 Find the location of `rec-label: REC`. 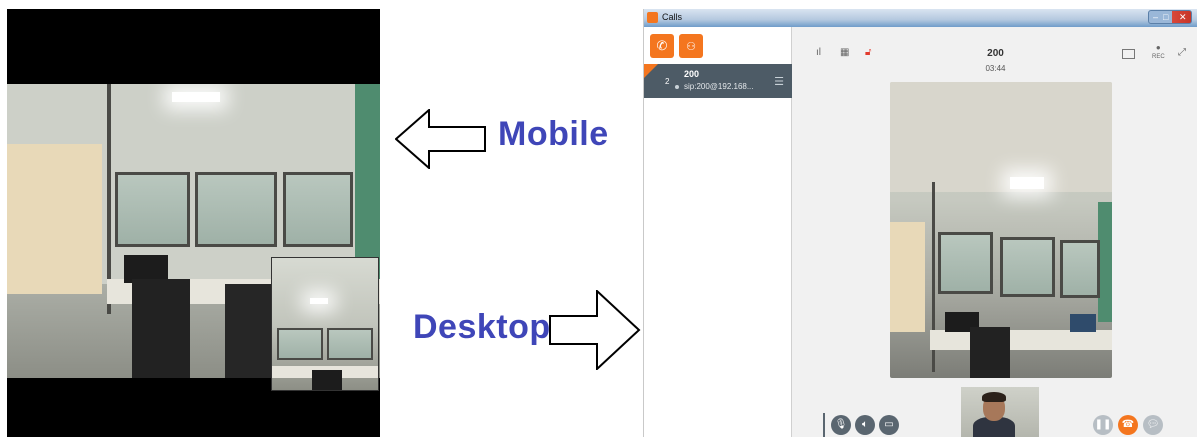

rec-label: REC is located at coordinates (1158, 57).